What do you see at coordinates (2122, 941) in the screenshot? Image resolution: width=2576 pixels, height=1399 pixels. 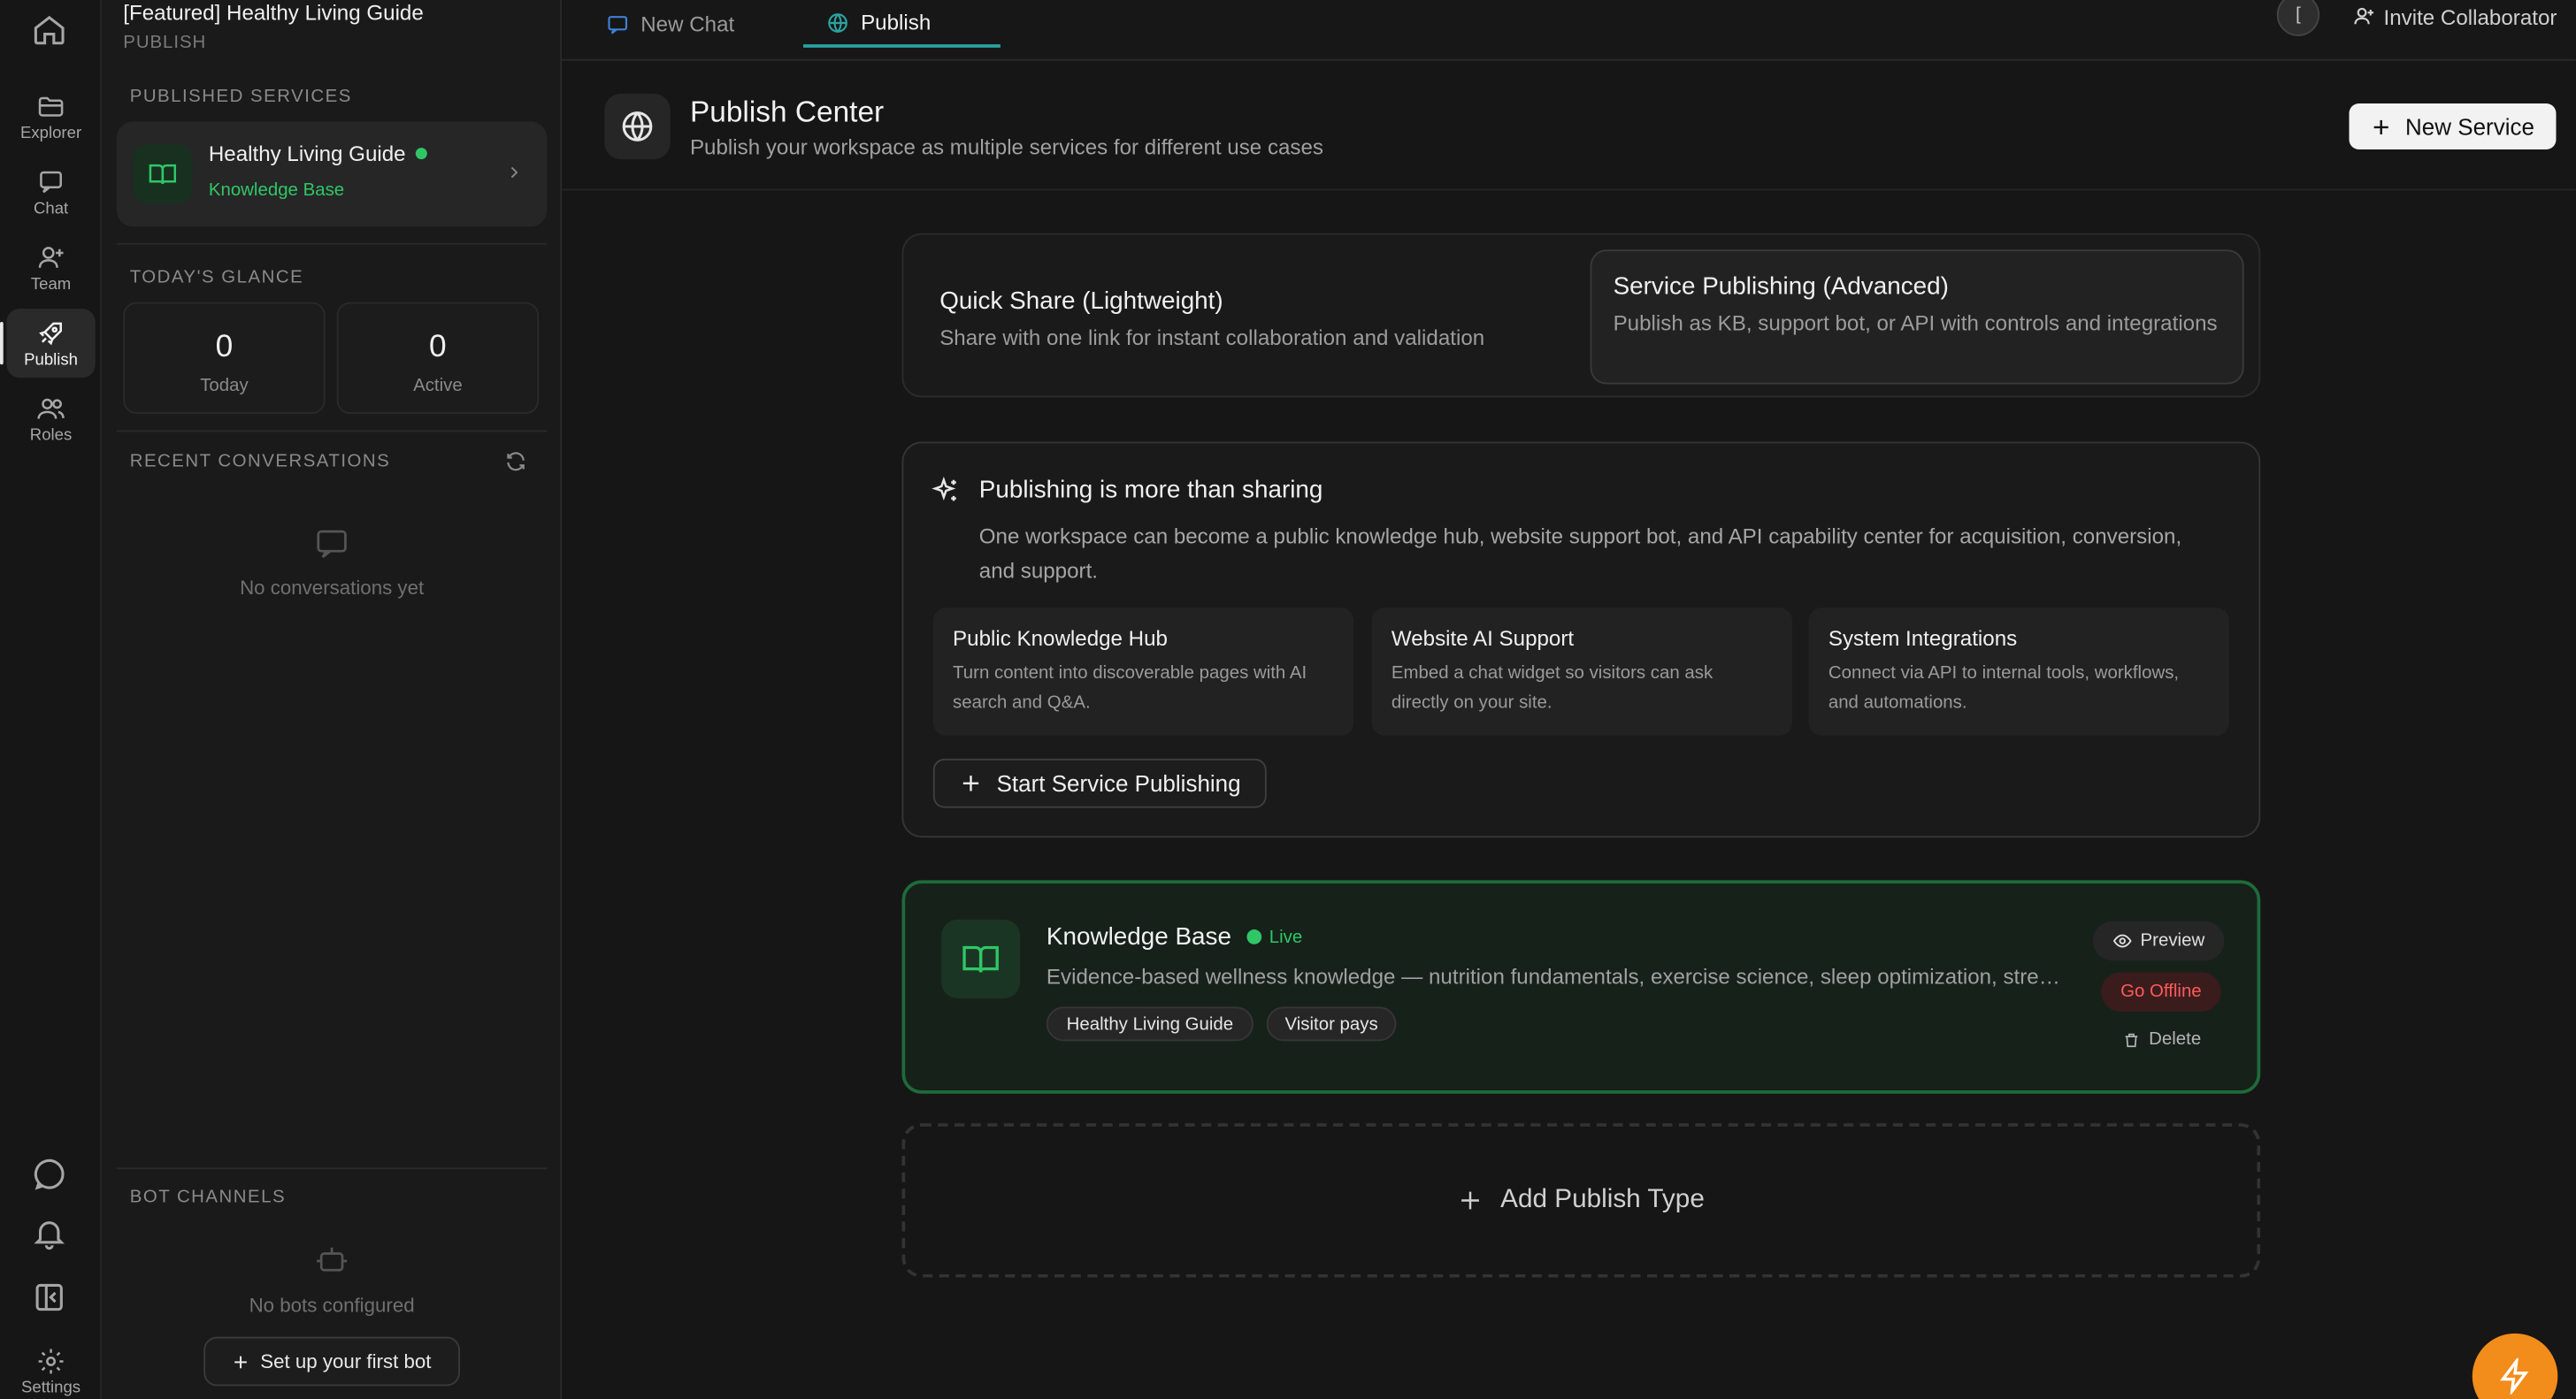 I see `eye-icon` at bounding box center [2122, 941].